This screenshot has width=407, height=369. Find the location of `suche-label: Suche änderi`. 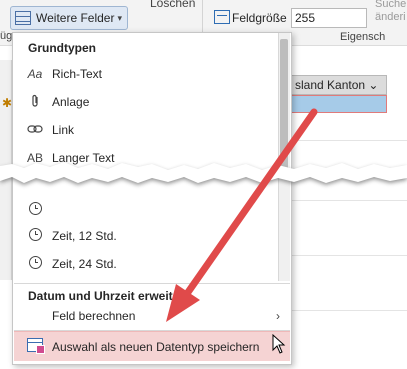

suche-label: Suche änderi is located at coordinates (390, 12).